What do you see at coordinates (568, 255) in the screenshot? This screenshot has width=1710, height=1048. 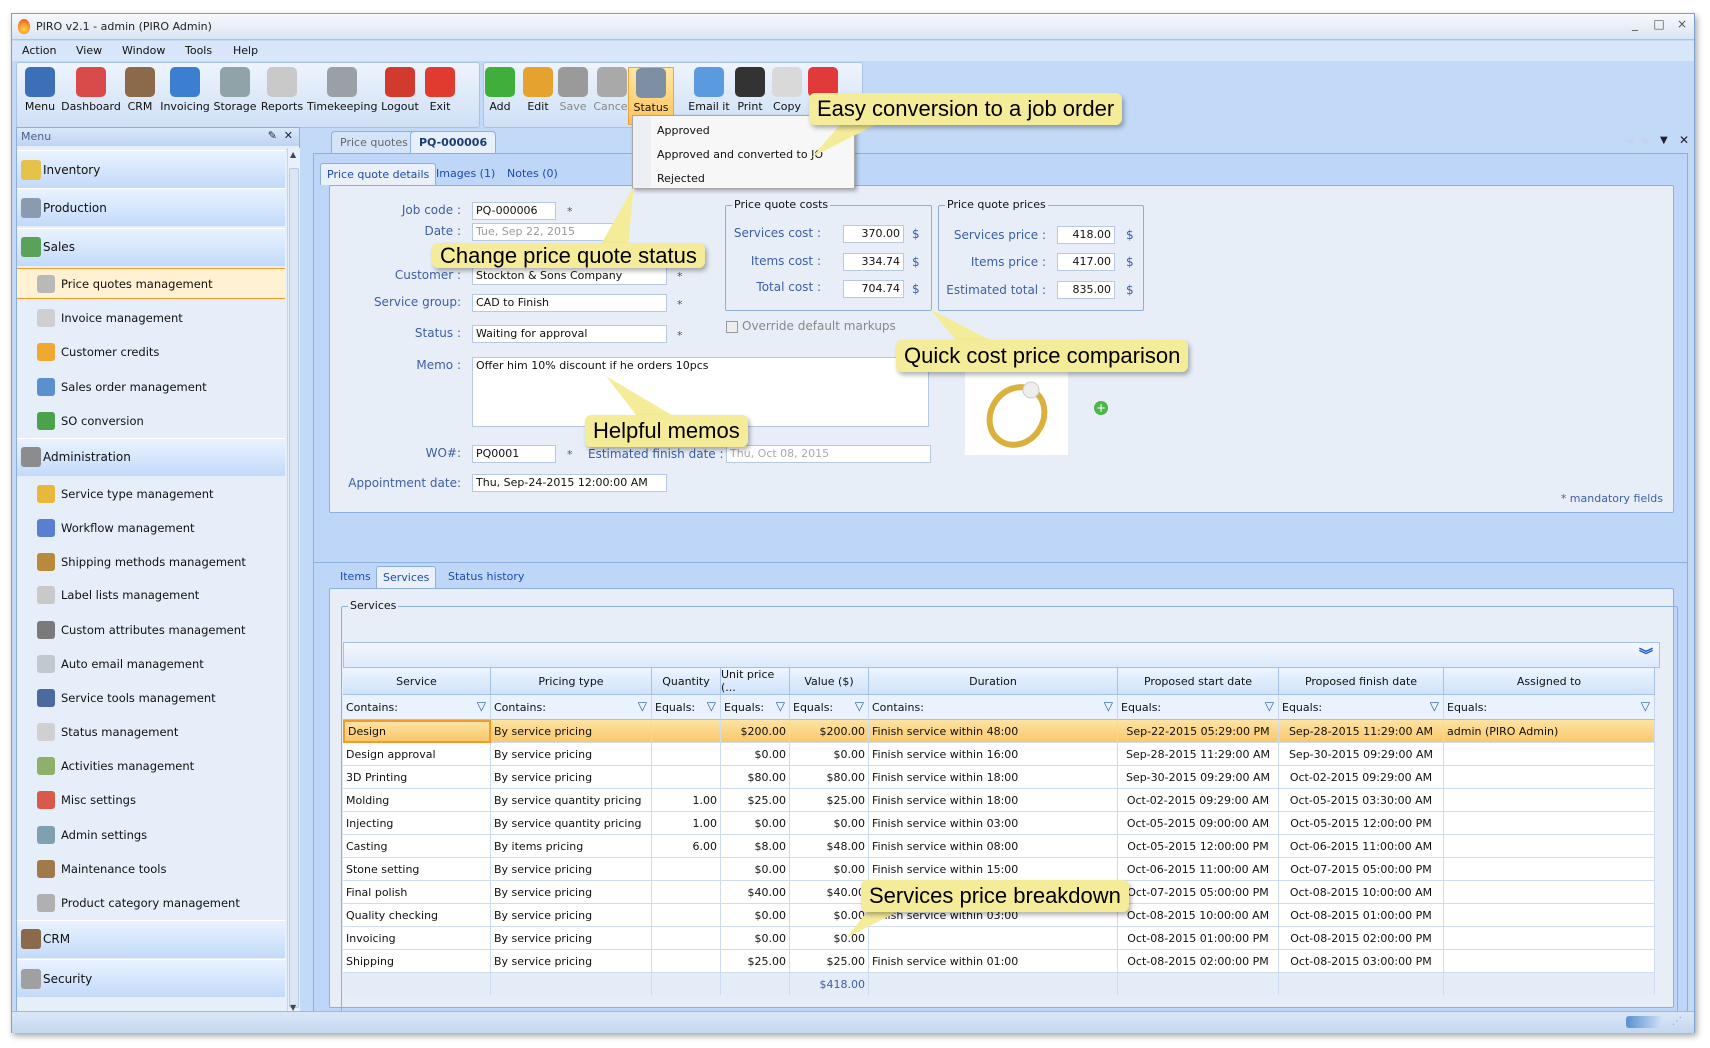 I see `callout-change-status: Change price quote status` at bounding box center [568, 255].